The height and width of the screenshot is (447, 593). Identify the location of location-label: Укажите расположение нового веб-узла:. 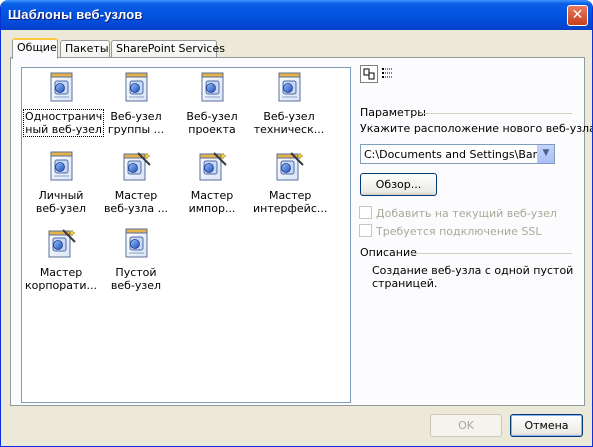
(476, 128).